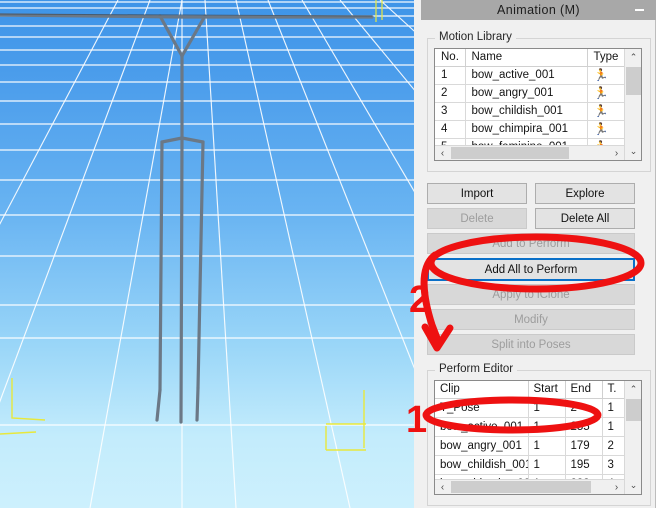 Image resolution: width=656 pixels, height=508 pixels. I want to click on cell-t: 3, so click(614, 465).